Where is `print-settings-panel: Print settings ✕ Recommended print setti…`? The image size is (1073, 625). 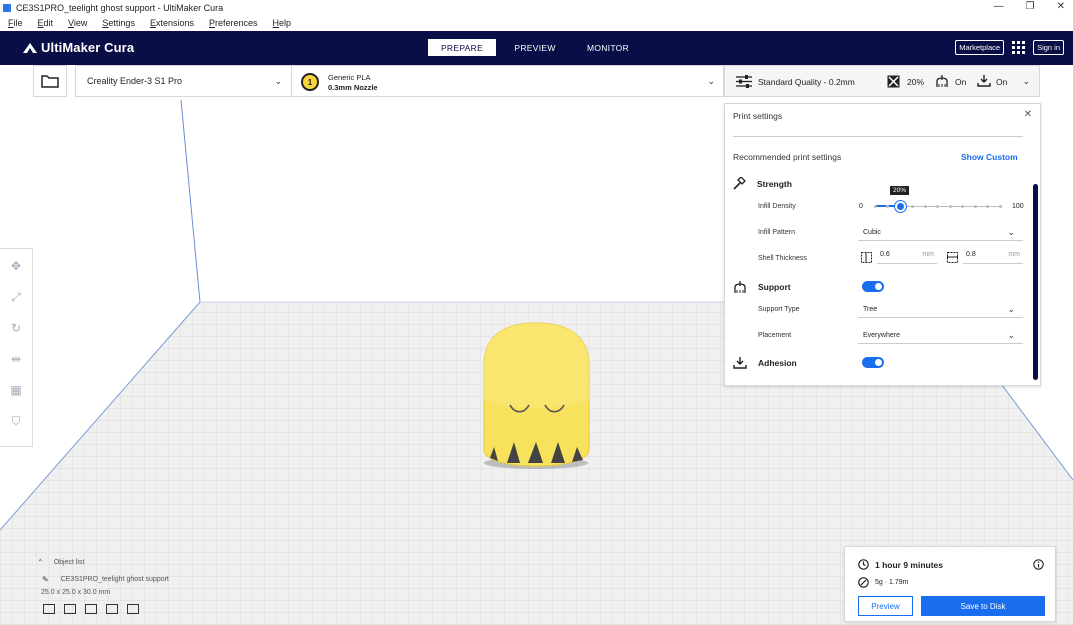
print-settings-panel: Print settings ✕ Recommended print setti… is located at coordinates (882, 244).